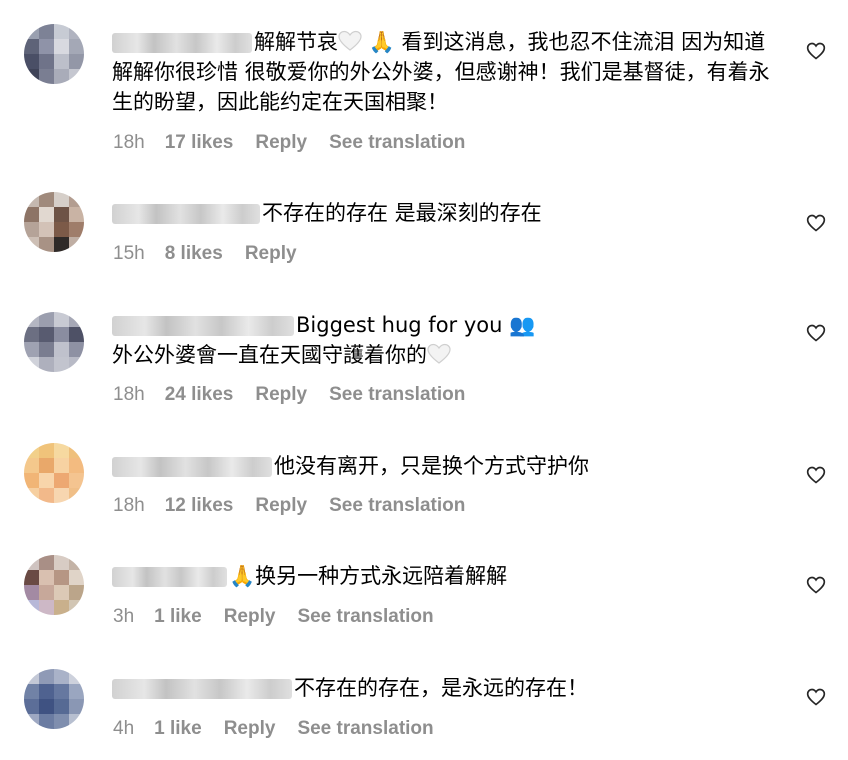  I want to click on timestamp: 4h, so click(124, 728).